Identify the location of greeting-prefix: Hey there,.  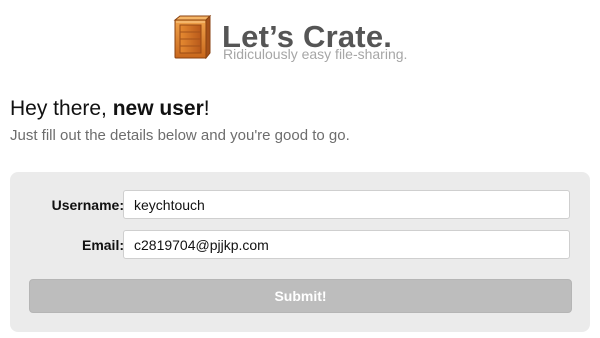
(58, 108).